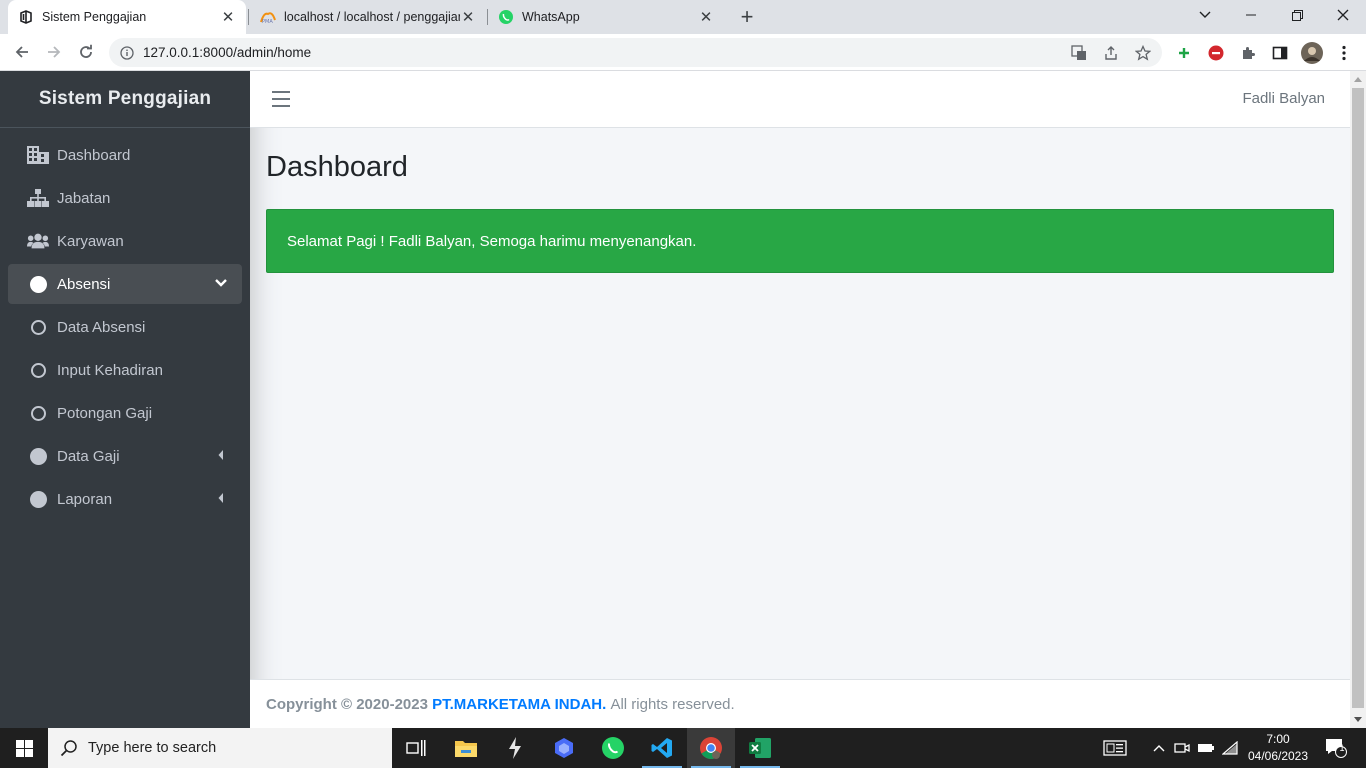 Image resolution: width=1366 pixels, height=768 pixels. What do you see at coordinates (86, 52) in the screenshot?
I see `reload-button` at bounding box center [86, 52].